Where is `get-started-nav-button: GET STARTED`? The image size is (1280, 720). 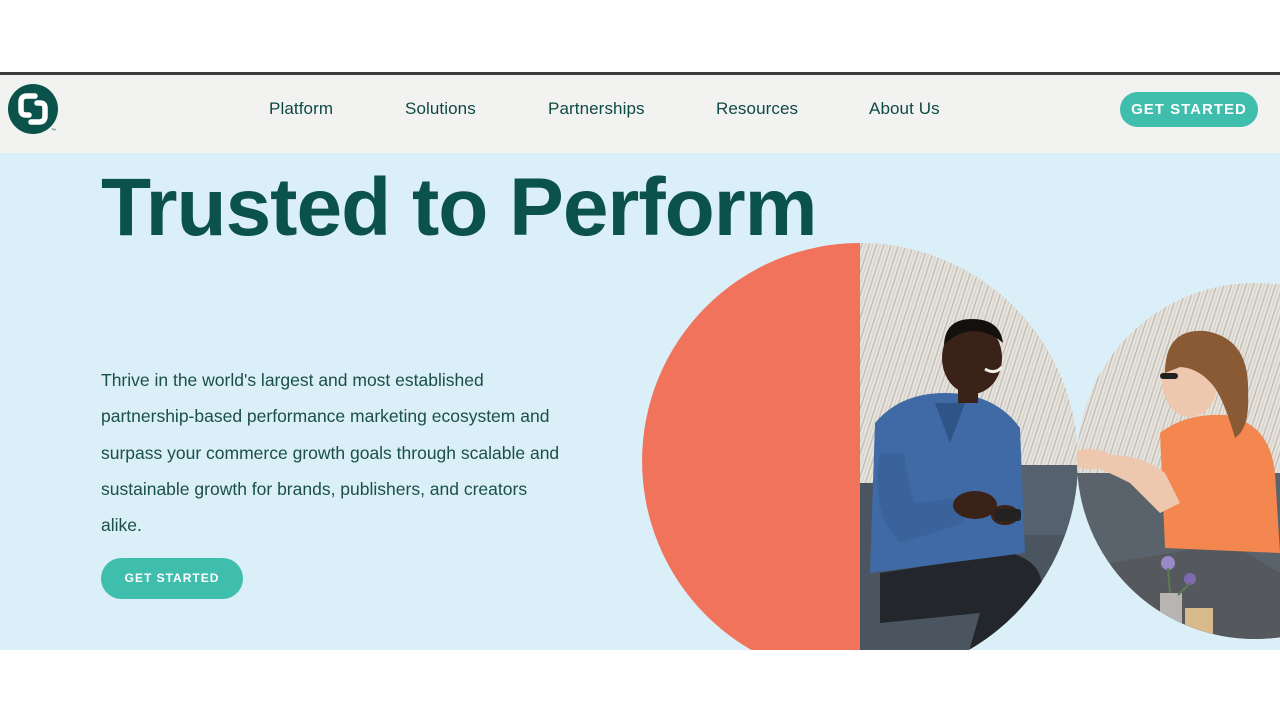 get-started-nav-button: GET STARTED is located at coordinates (1189, 109).